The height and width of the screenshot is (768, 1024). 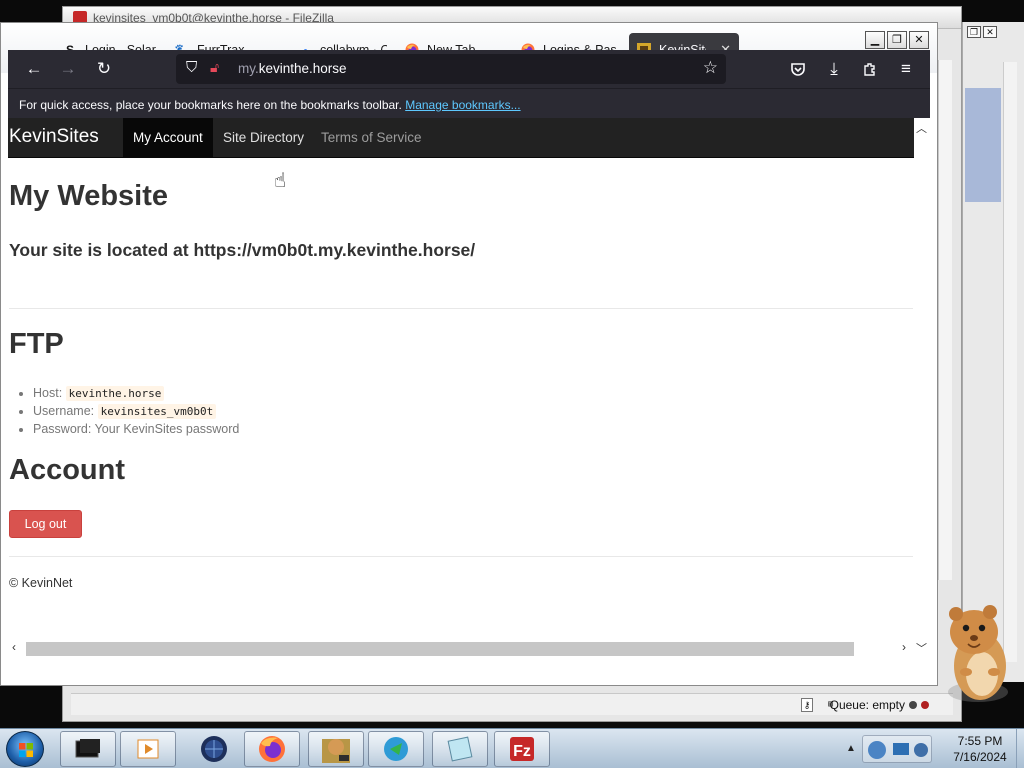 What do you see at coordinates (214, 67) in the screenshot?
I see `insecure-lock-icon: 🔓︎` at bounding box center [214, 67].